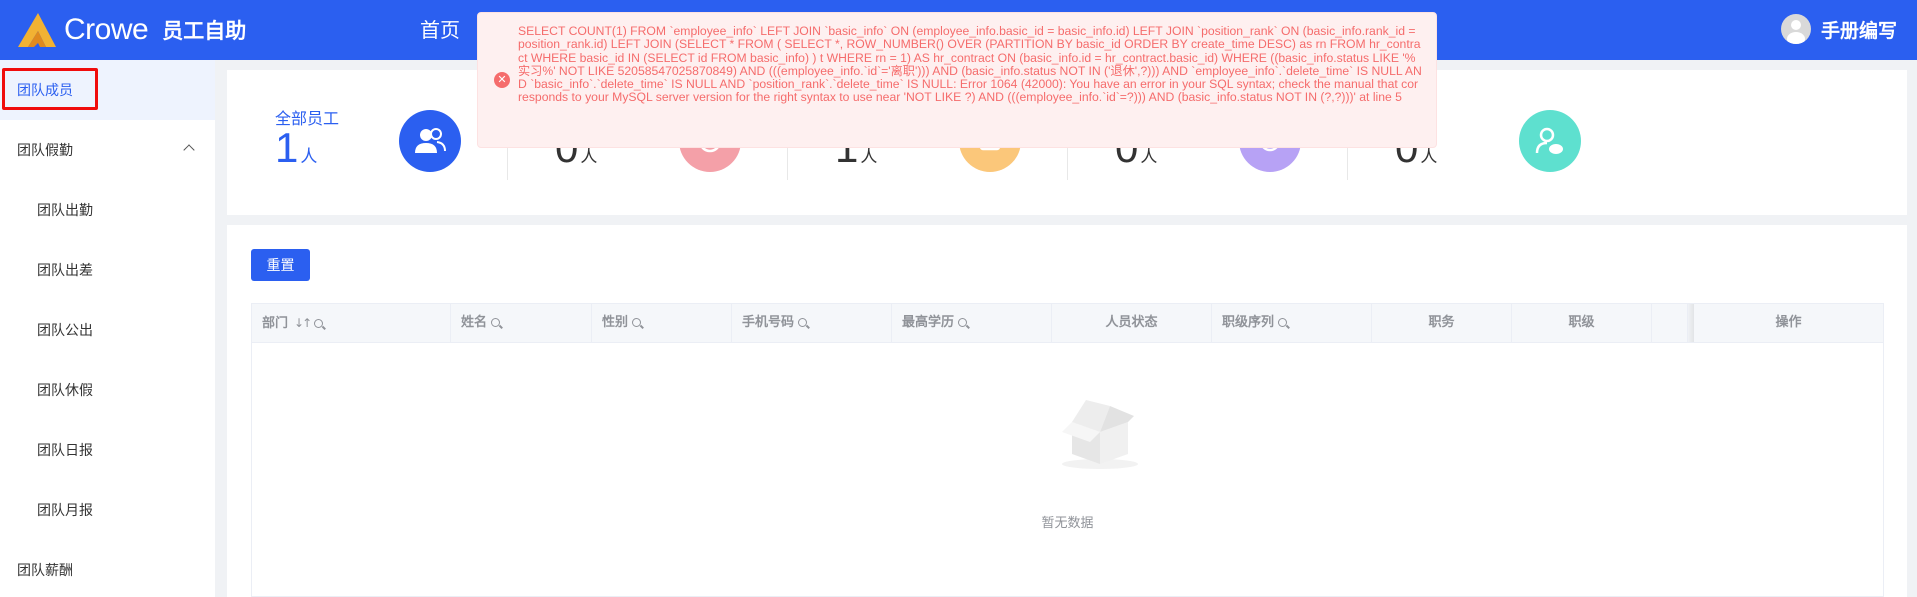  I want to click on table-header: 部门 ↓↑ 姓名 性别 手机号码 最高学历 人员状态 职级序列 职务 职级 操作, so click(1067, 323).